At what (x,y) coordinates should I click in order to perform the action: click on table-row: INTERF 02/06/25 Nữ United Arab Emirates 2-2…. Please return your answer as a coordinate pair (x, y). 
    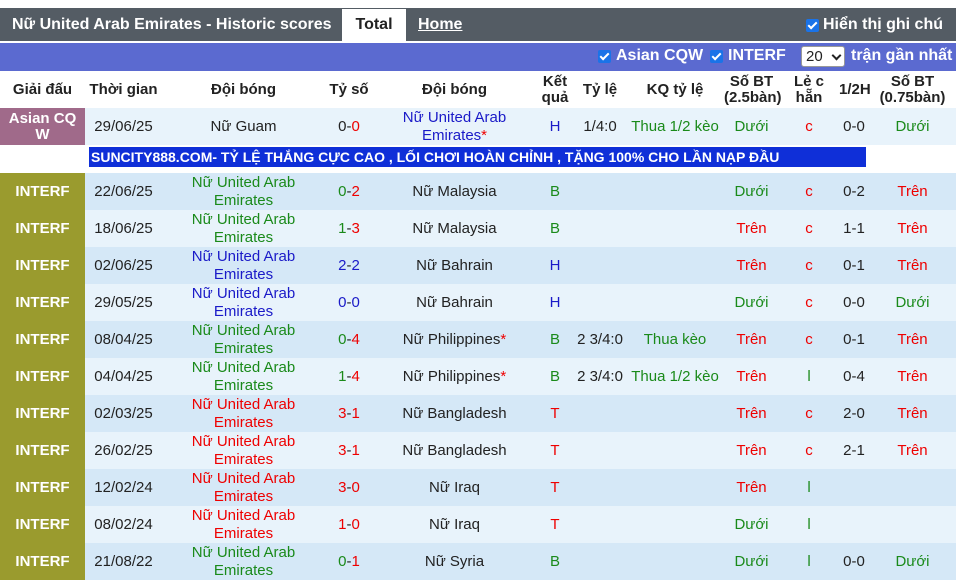
    Looking at the image, I should click on (478, 265).